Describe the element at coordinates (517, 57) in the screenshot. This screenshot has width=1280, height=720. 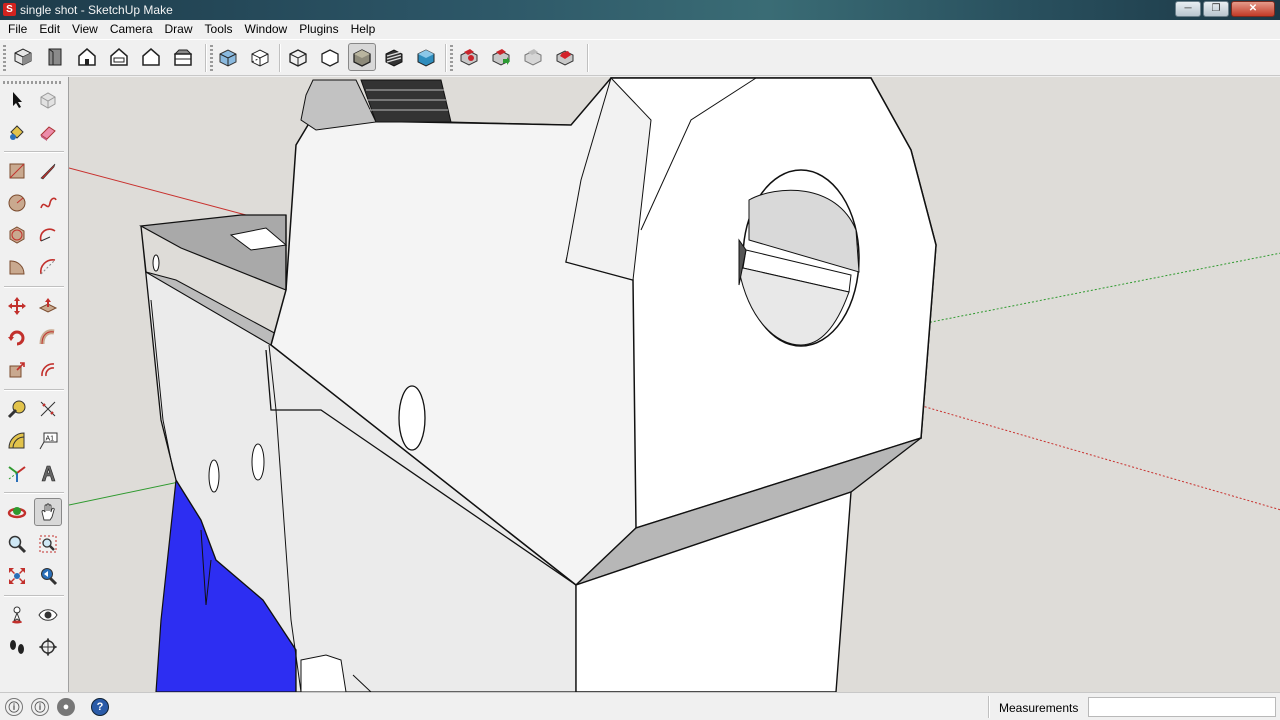
I see `warehouse-toolbar` at that location.